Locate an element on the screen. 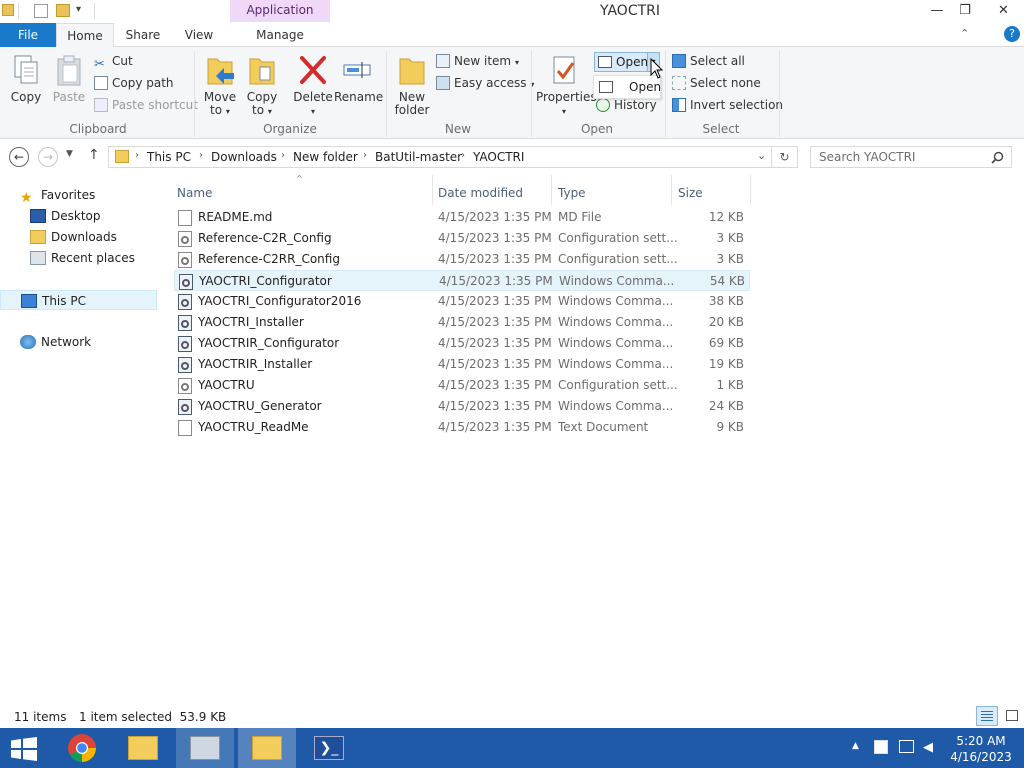  new-item-button: New item ▾ is located at coordinates (477, 61).